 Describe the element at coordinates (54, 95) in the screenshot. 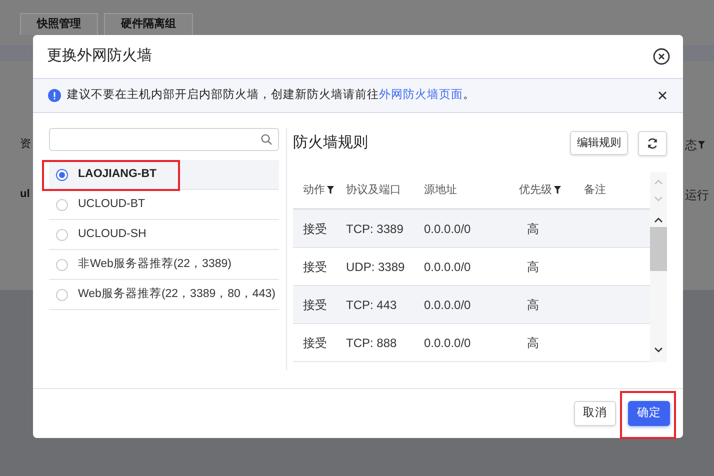

I see `info-icon` at that location.